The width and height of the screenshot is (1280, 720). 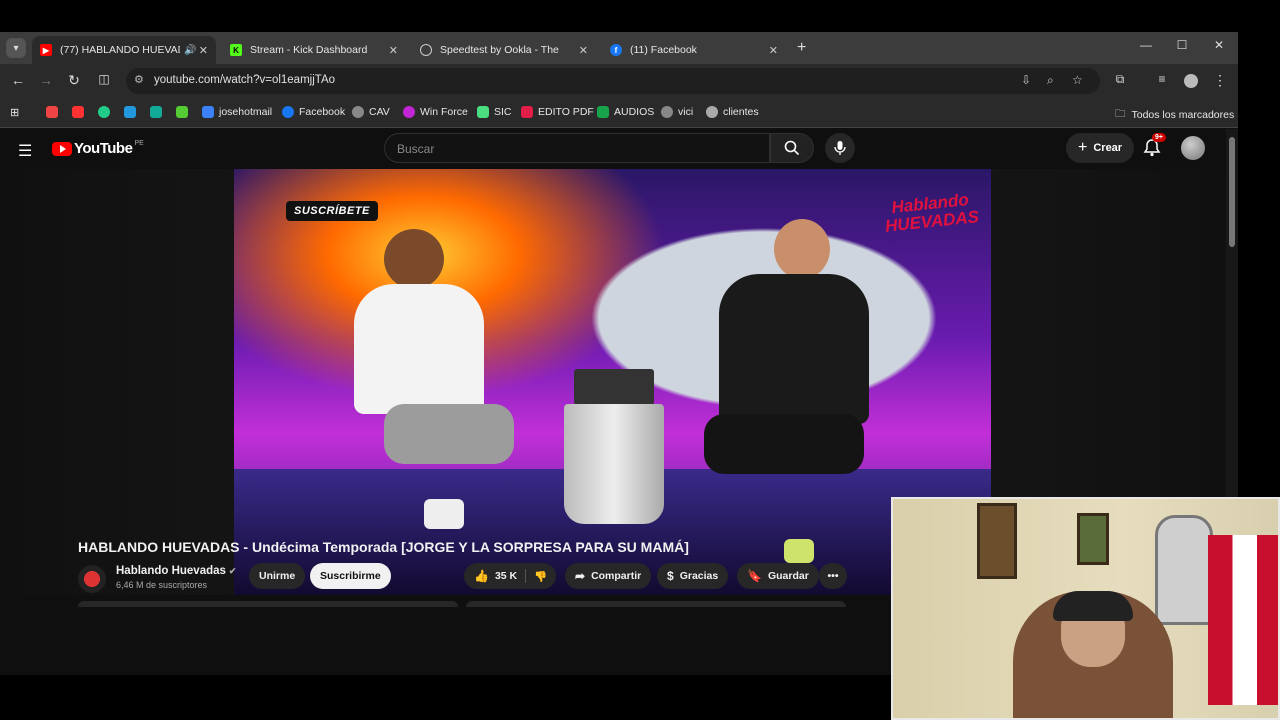 I want to click on bookmark-win-force: Win Force, so click(x=435, y=112).